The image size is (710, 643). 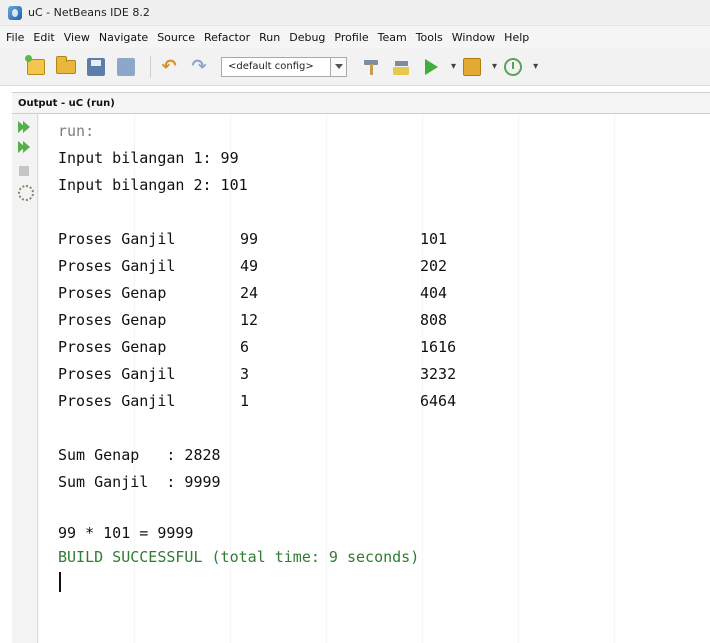 What do you see at coordinates (355, 67) in the screenshot?
I see `main-toolbar: ↶ ↷ <default config> ▾ ▾ ▾` at bounding box center [355, 67].